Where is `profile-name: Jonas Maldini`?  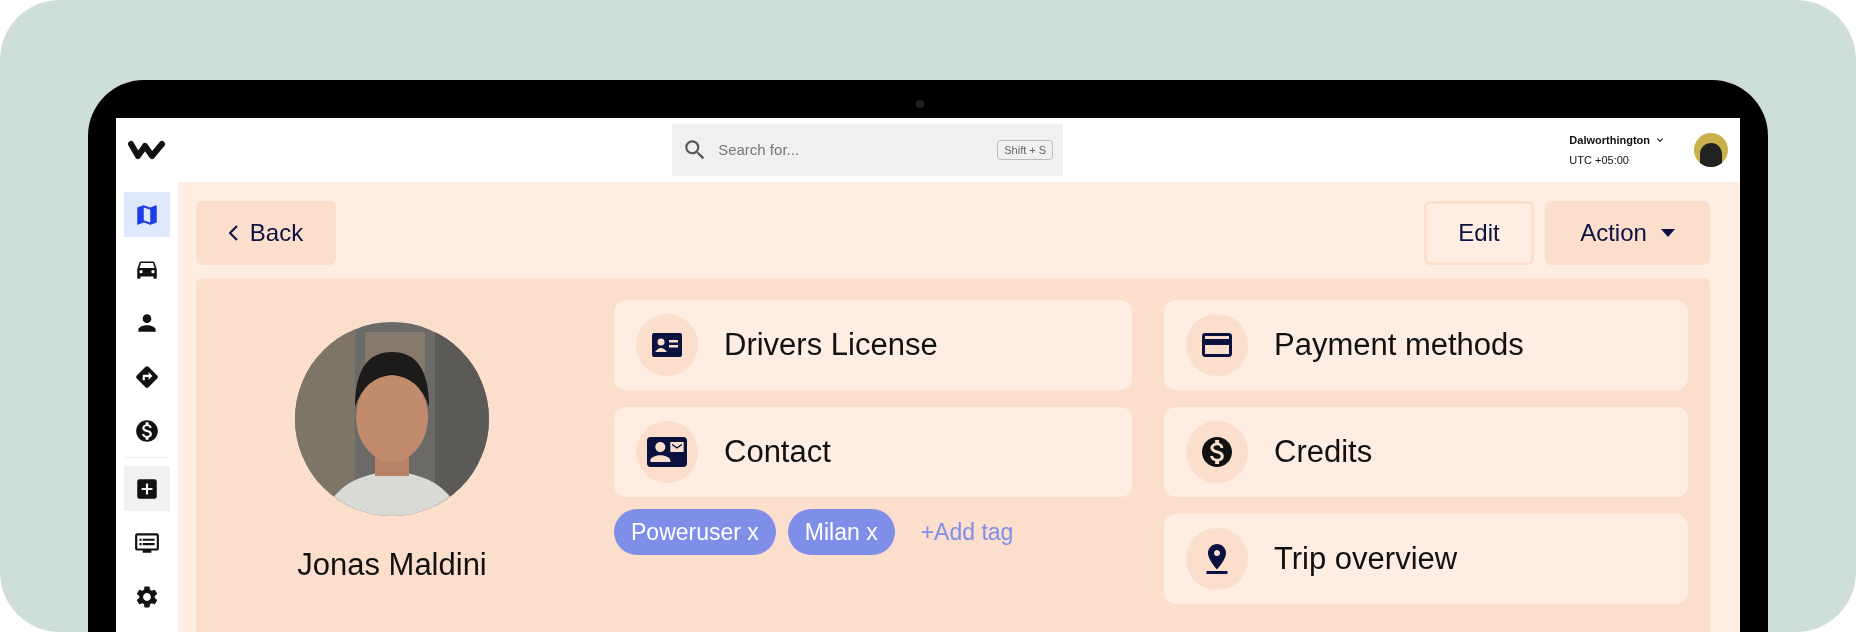
profile-name: Jonas Maldini is located at coordinates (392, 565).